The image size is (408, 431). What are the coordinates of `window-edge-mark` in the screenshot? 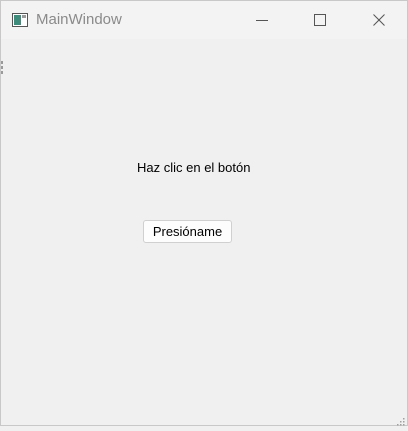 It's located at (2, 68).